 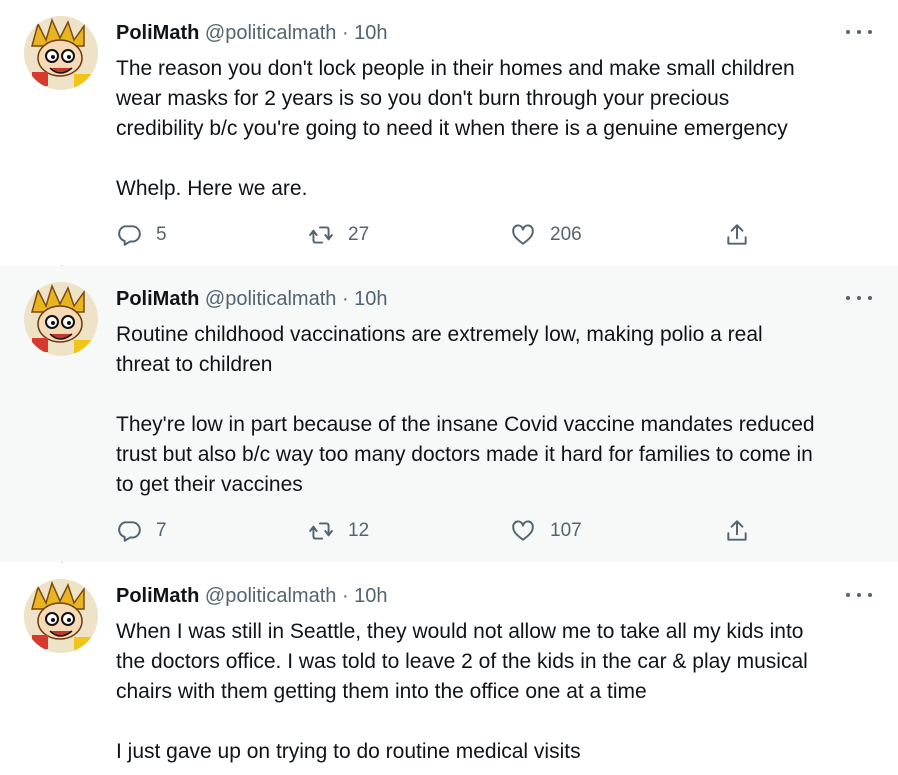 What do you see at coordinates (359, 234) in the screenshot?
I see `retweet-count: 27` at bounding box center [359, 234].